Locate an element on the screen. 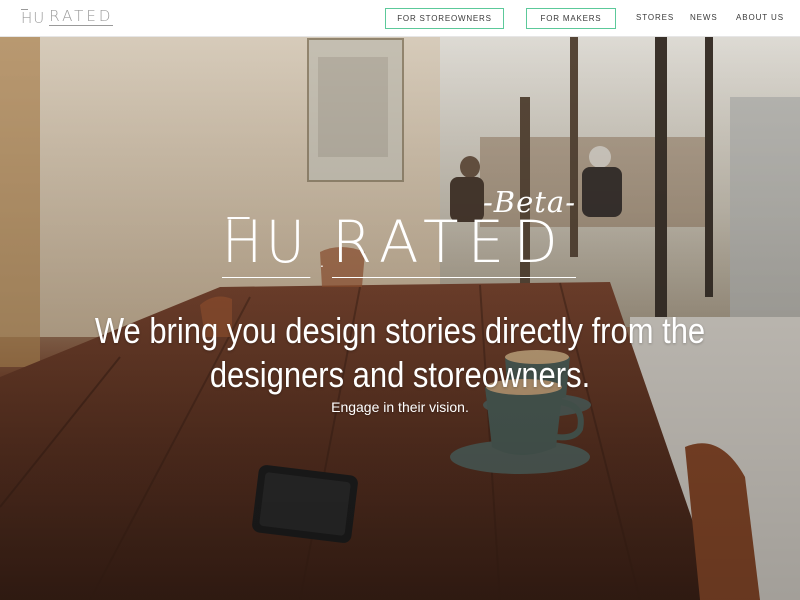 The height and width of the screenshot is (600, 800). nav-link-stores: STORES is located at coordinates (655, 17).